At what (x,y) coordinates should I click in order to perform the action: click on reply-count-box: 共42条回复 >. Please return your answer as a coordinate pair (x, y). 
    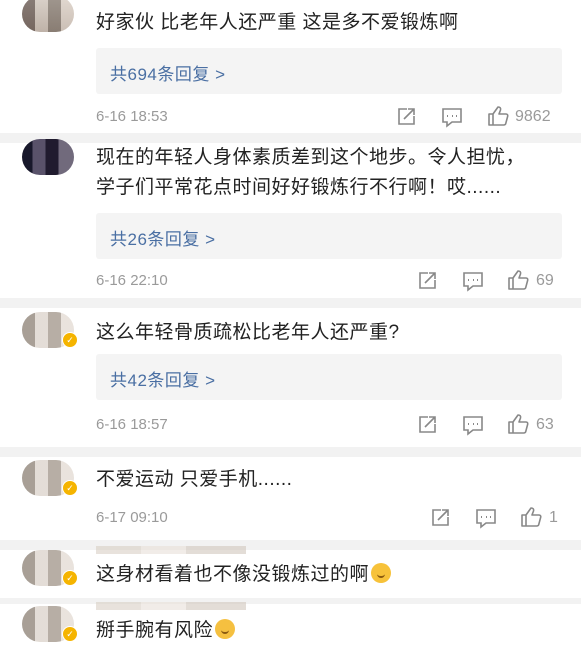
    Looking at the image, I should click on (329, 377).